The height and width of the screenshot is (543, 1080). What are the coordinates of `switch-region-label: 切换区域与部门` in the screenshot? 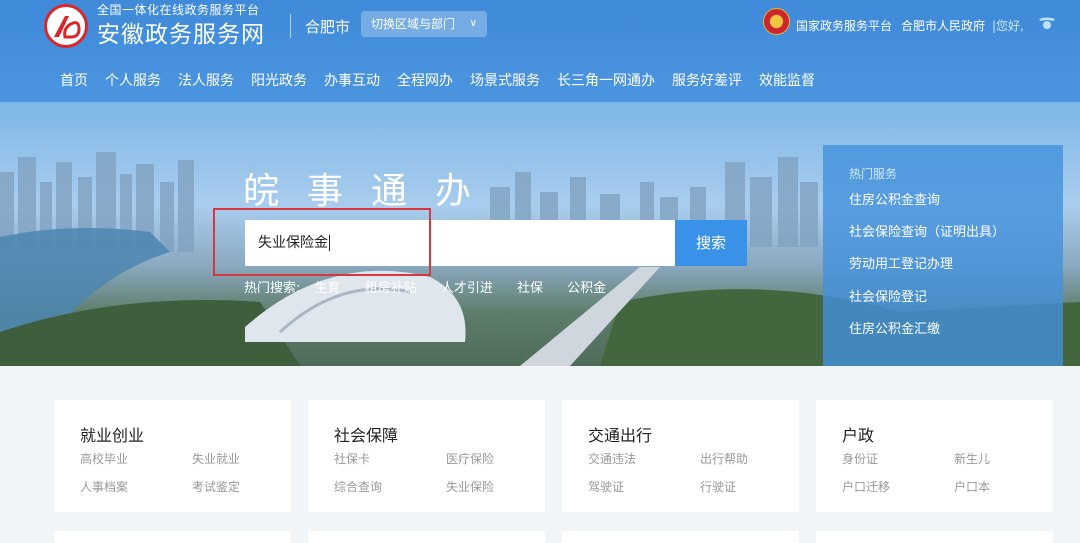 It's located at (413, 24).